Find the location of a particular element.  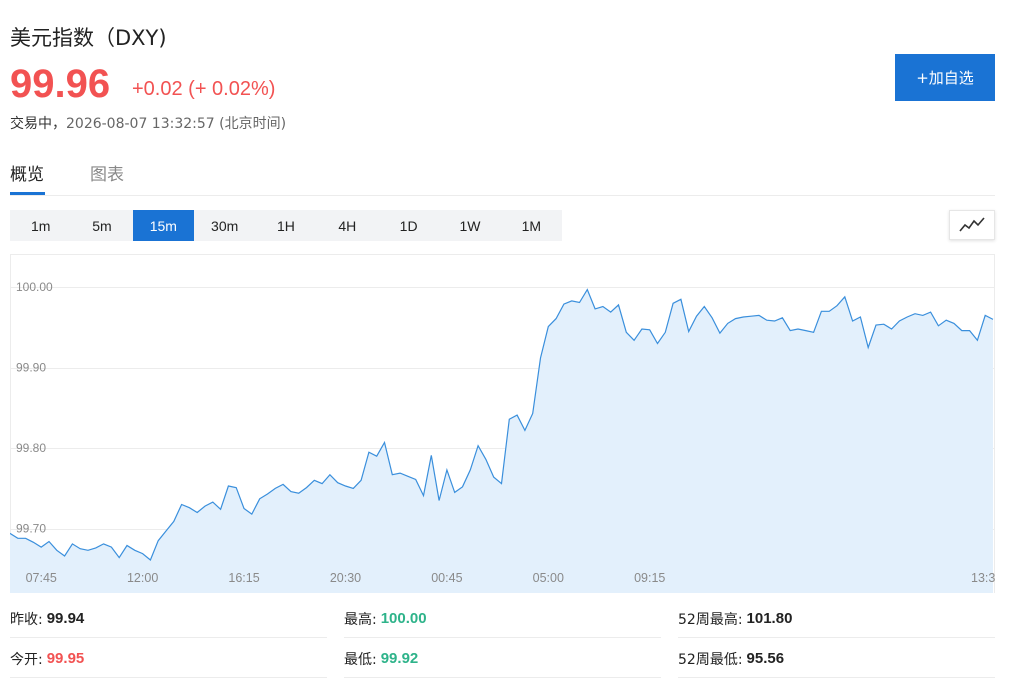

price-change: +0.02 (+ 0.02%) is located at coordinates (204, 89).